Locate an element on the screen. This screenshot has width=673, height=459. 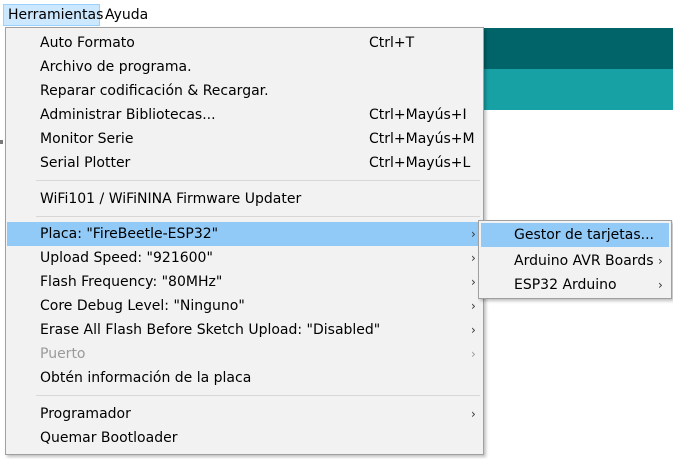
menu-item-reparar-codificacion: Reparar codificación & Recargar. is located at coordinates (244, 91).